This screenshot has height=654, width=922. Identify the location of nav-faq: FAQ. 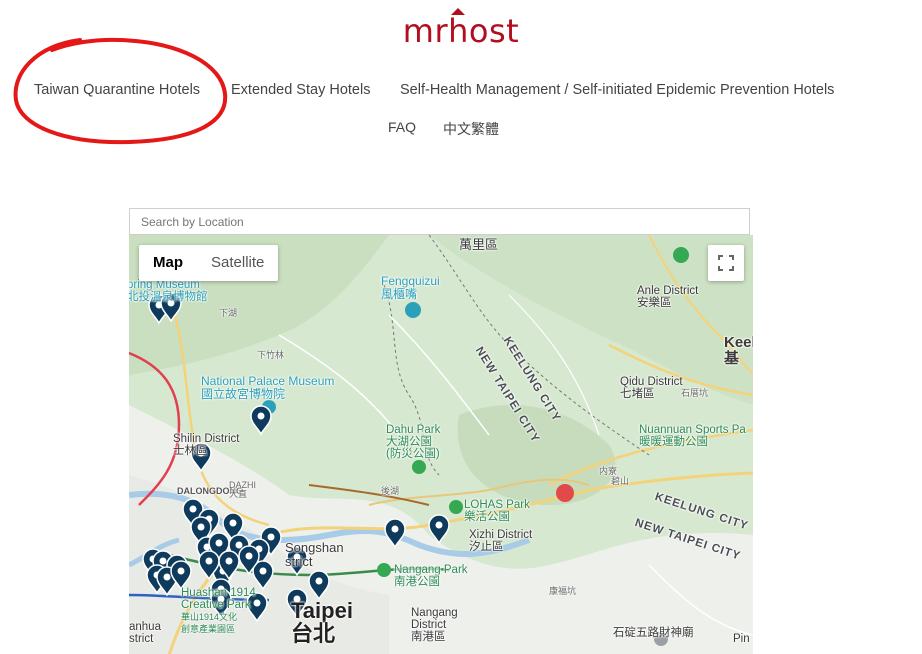
(402, 127).